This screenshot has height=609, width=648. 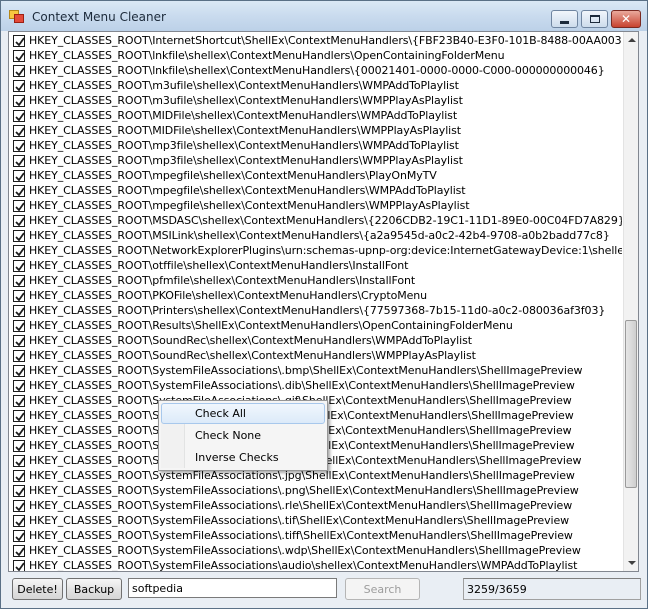 What do you see at coordinates (324, 16) in the screenshot?
I see `title-bar: Context Menu Cleaner ✕` at bounding box center [324, 16].